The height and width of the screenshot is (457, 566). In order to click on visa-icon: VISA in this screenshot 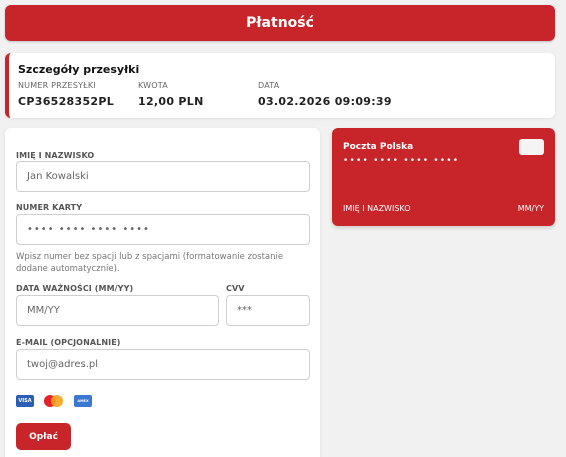, I will do `click(25, 401)`.